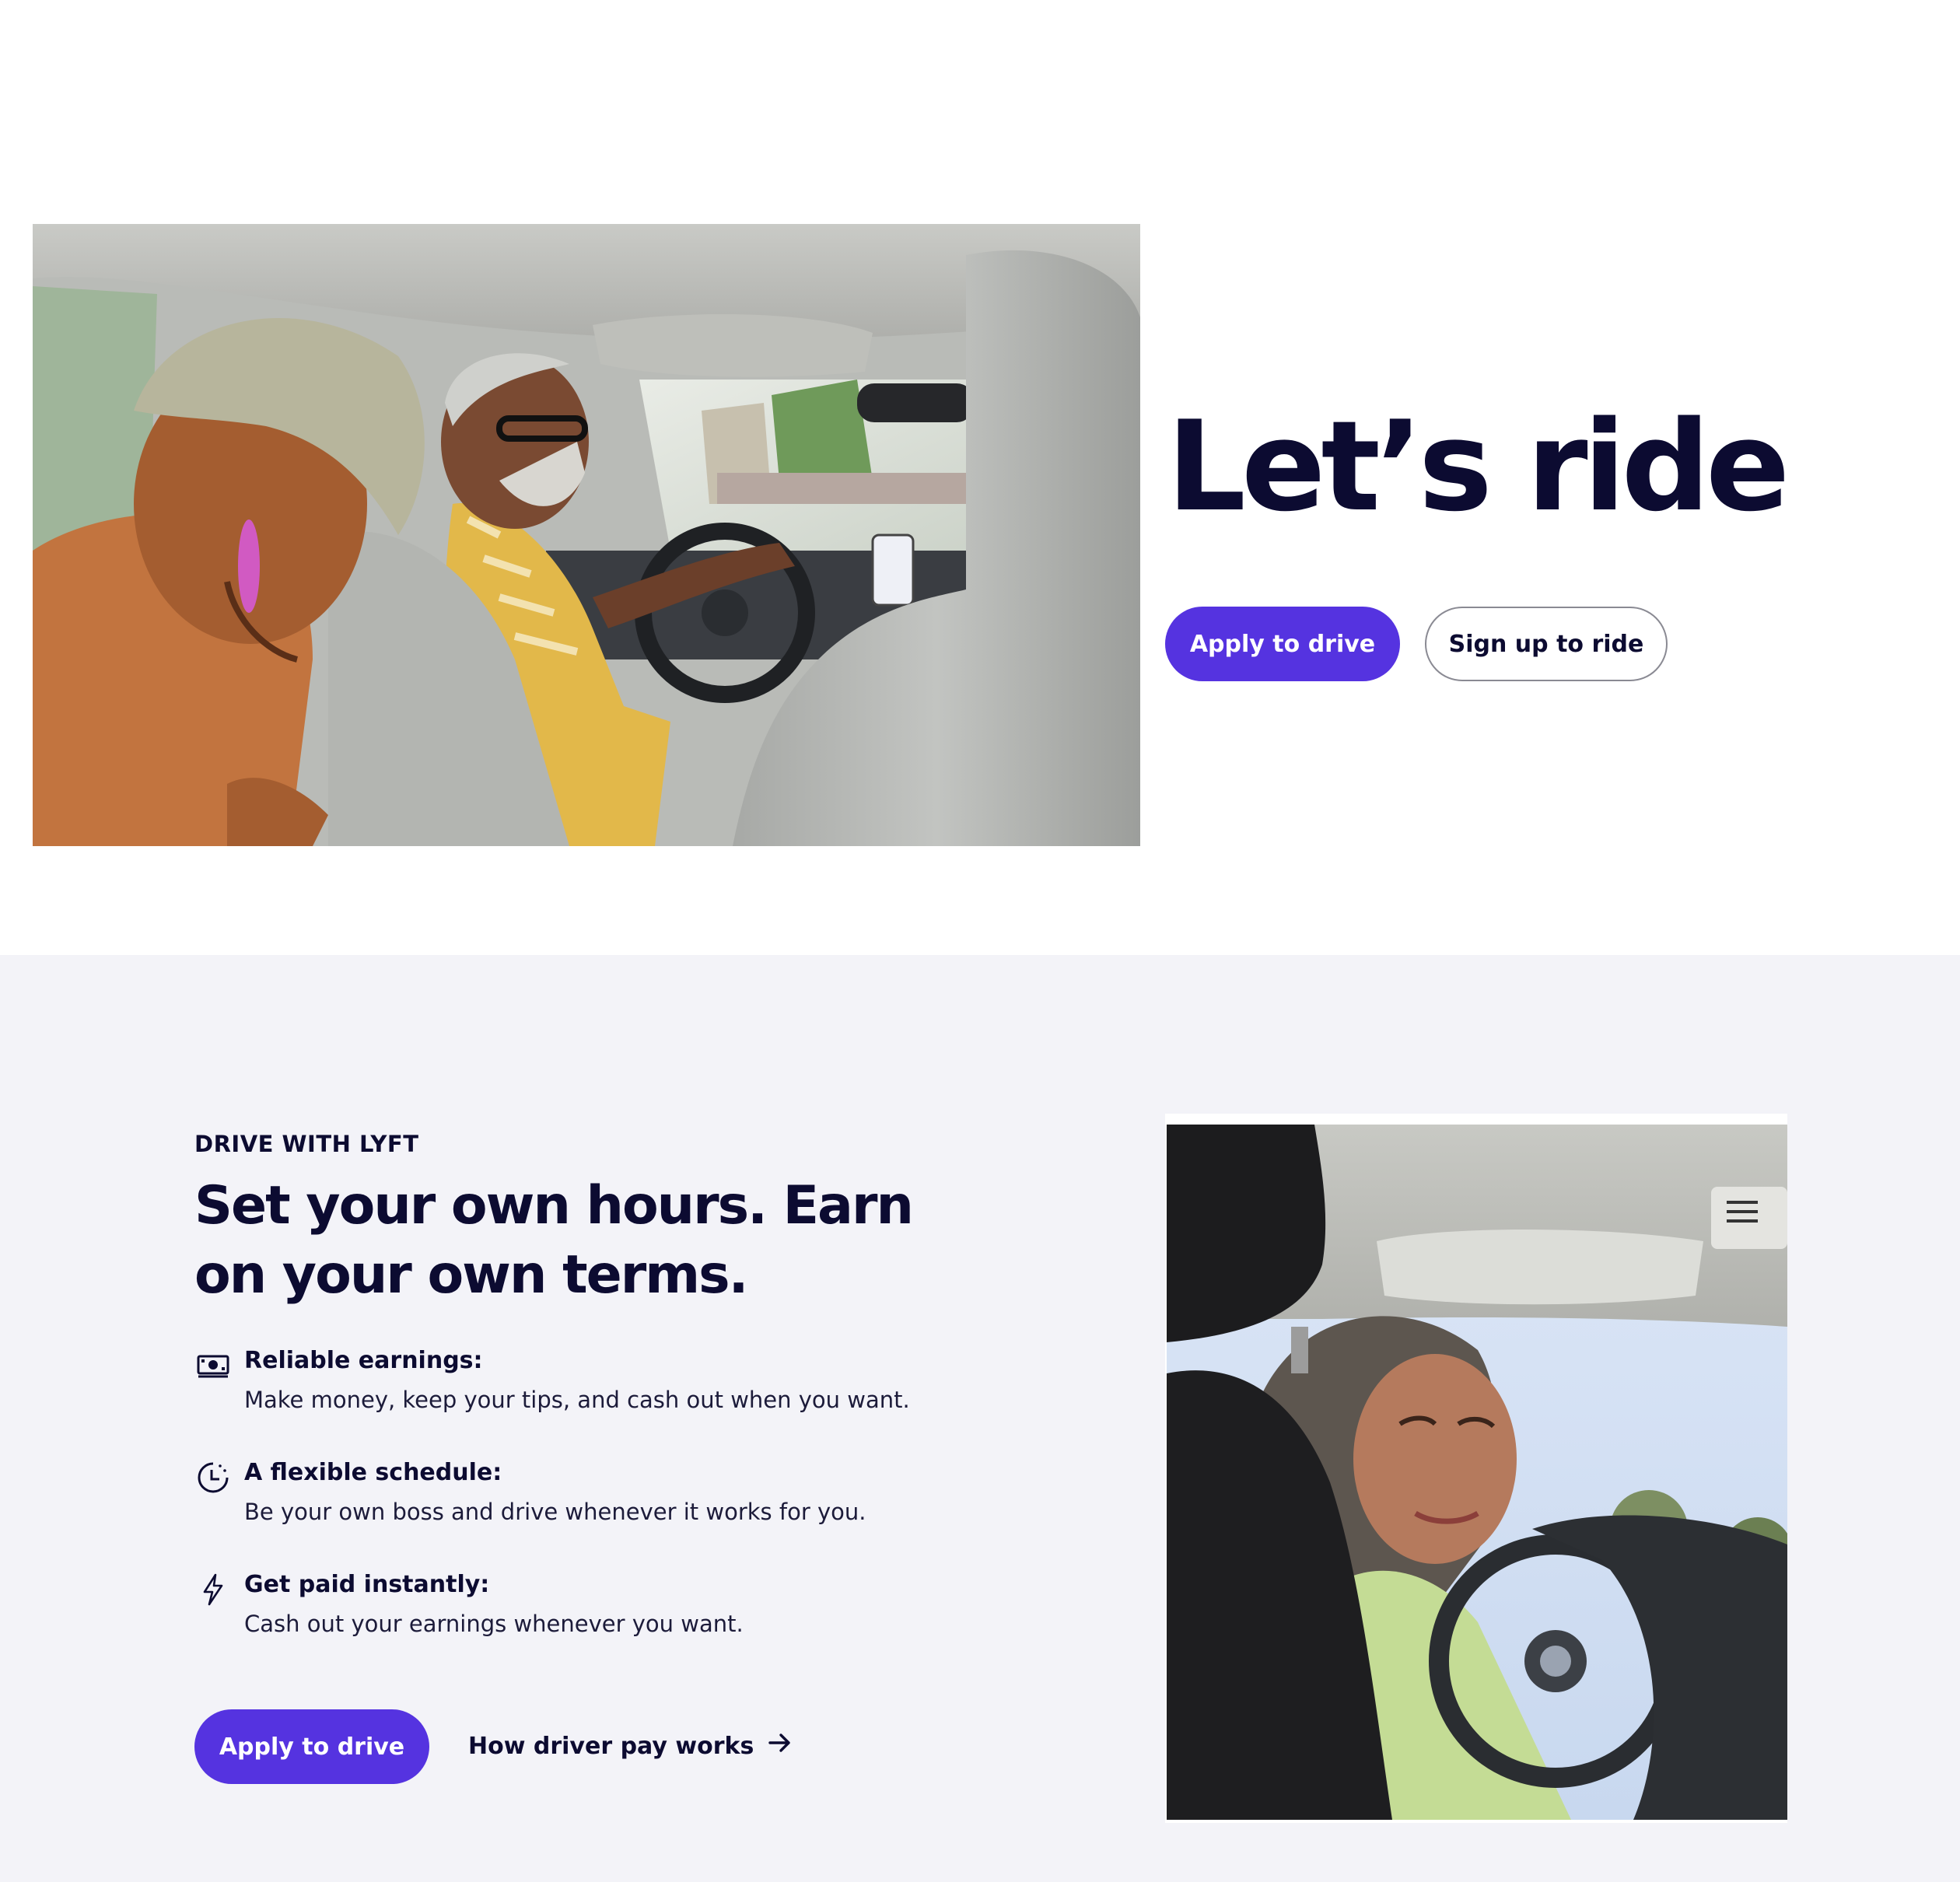 This screenshot has width=1960, height=1882. What do you see at coordinates (364, 1360) in the screenshot?
I see `feature-title: Reliable earnings:` at bounding box center [364, 1360].